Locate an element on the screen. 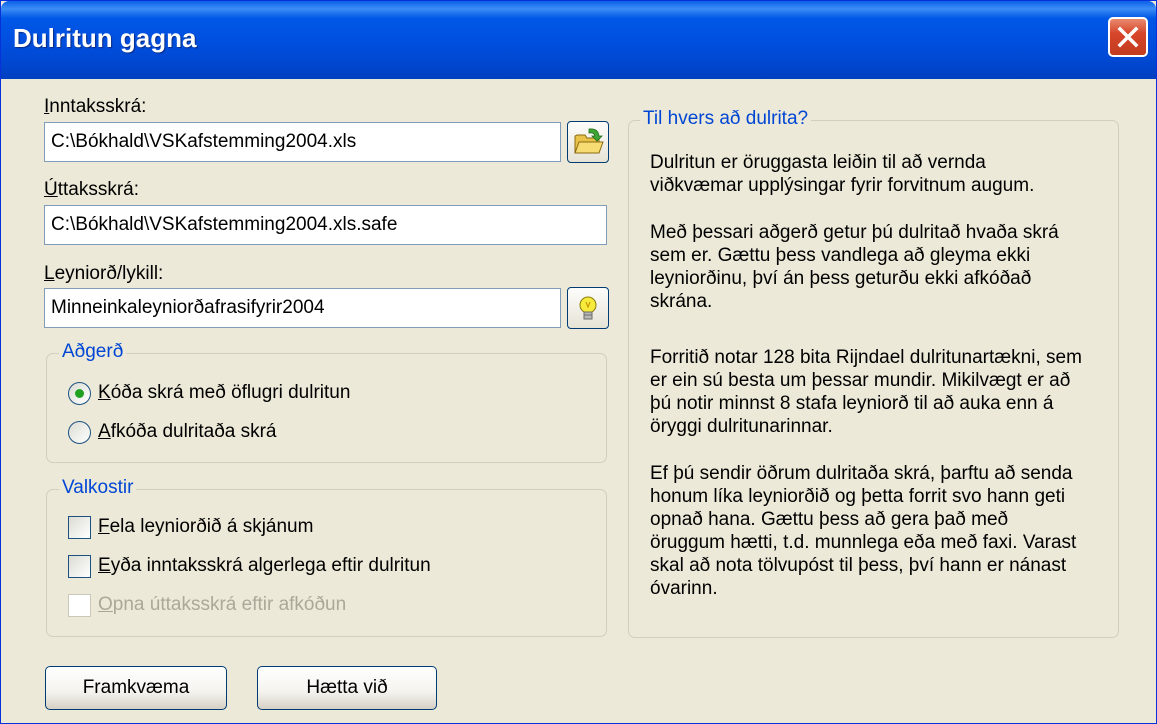  close-icon is located at coordinates (1128, 37).